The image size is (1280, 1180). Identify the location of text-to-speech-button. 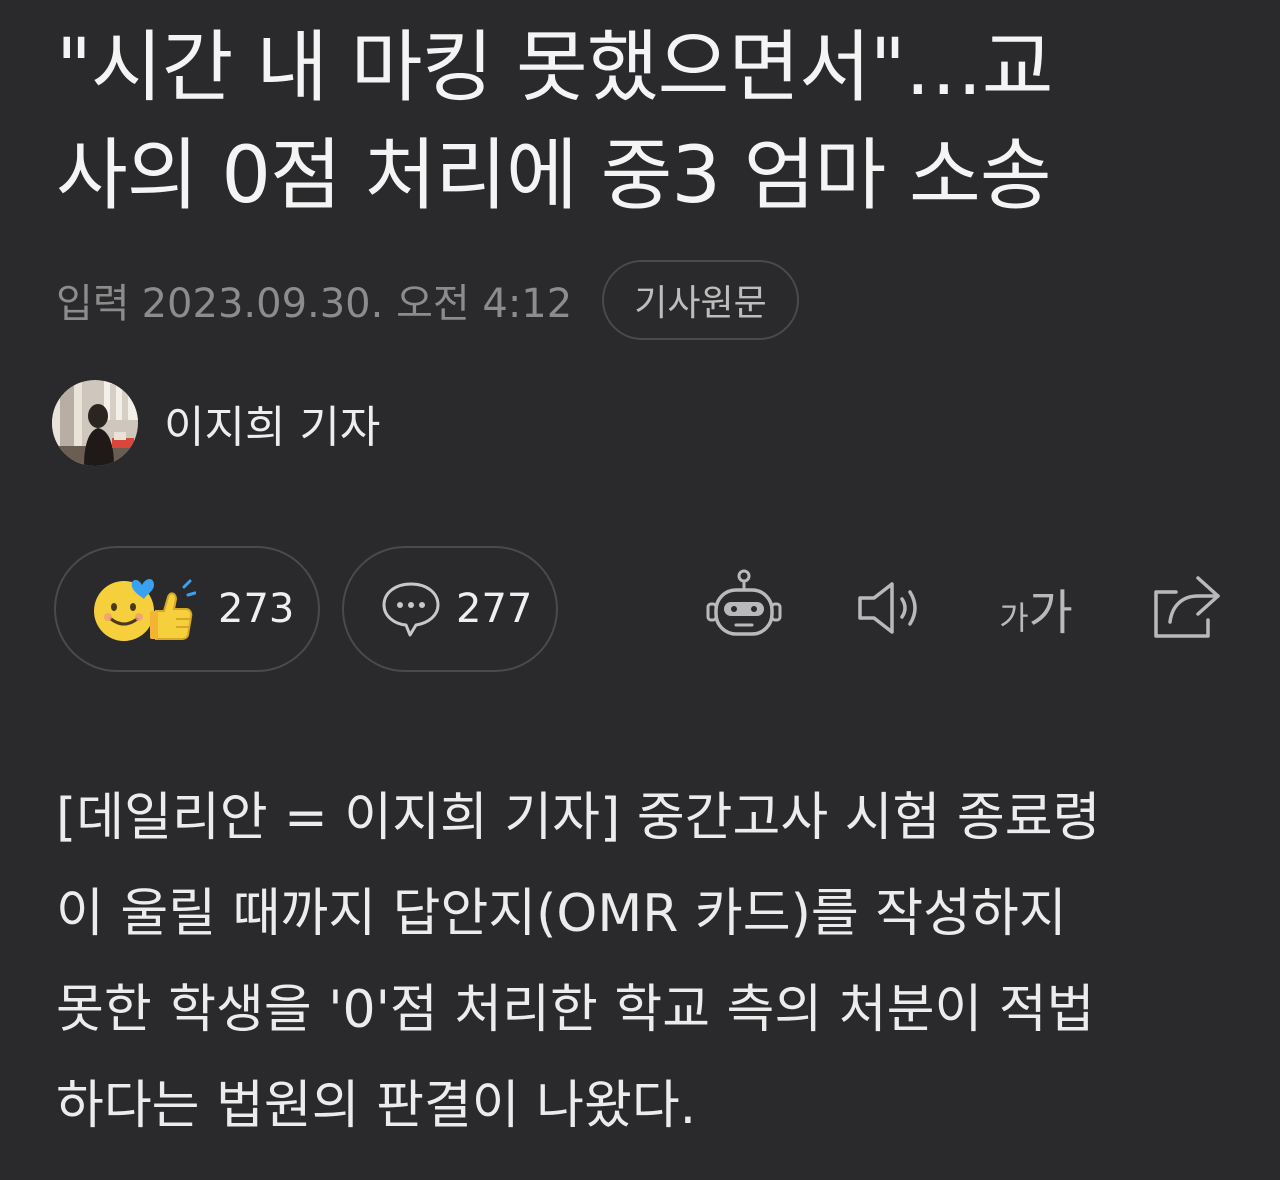
(892, 608).